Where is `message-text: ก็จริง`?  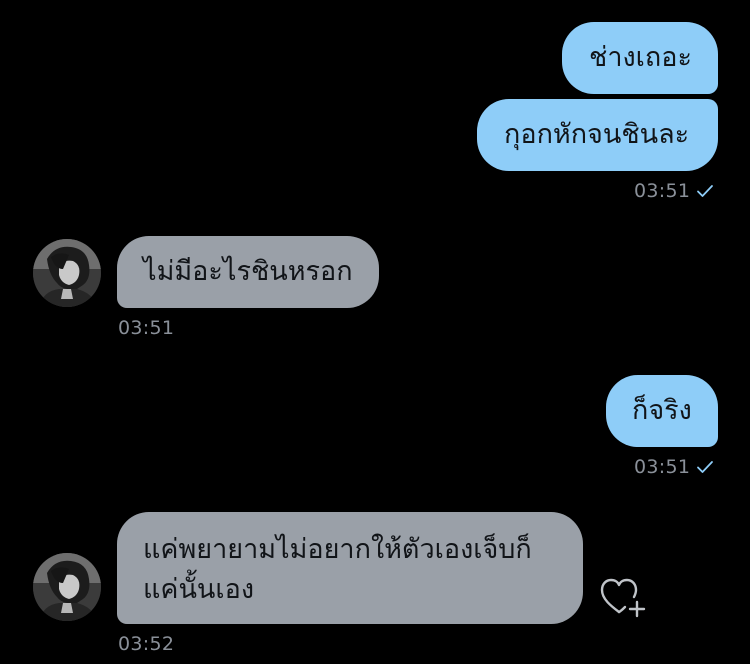 message-text: ก็จริง is located at coordinates (662, 410).